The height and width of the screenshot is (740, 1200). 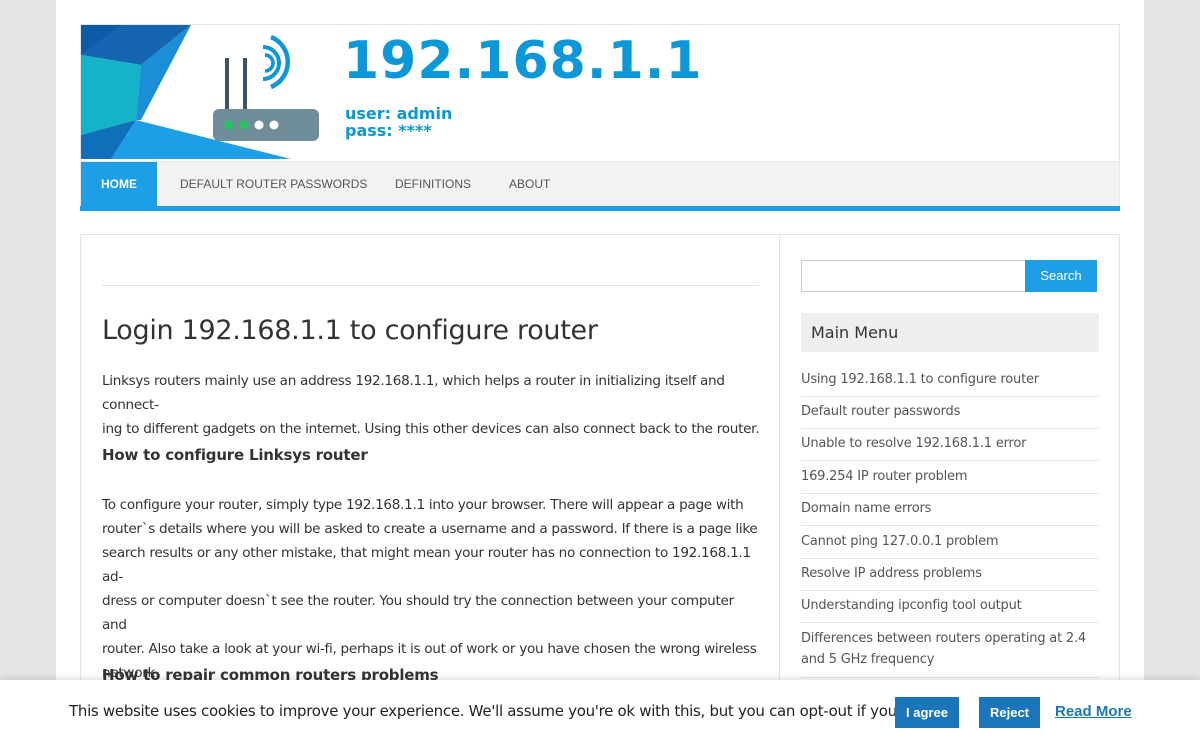 What do you see at coordinates (399, 113) in the screenshot?
I see `user-line: user: admin` at bounding box center [399, 113].